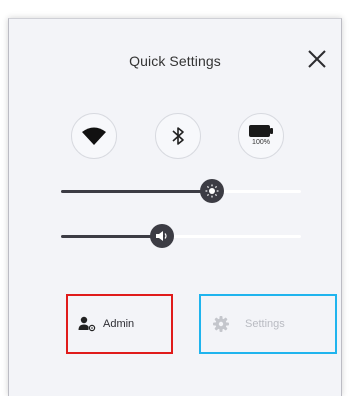 This screenshot has height=396, width=350. What do you see at coordinates (221, 324) in the screenshot?
I see `gear-icon` at bounding box center [221, 324].